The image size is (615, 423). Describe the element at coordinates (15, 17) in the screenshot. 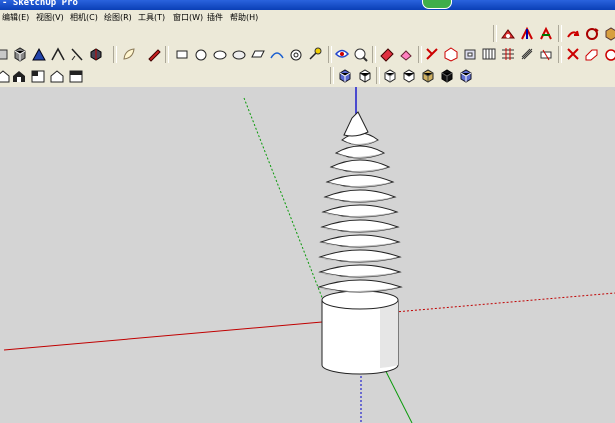

I see `menu-edit: 编辑(E)` at that location.